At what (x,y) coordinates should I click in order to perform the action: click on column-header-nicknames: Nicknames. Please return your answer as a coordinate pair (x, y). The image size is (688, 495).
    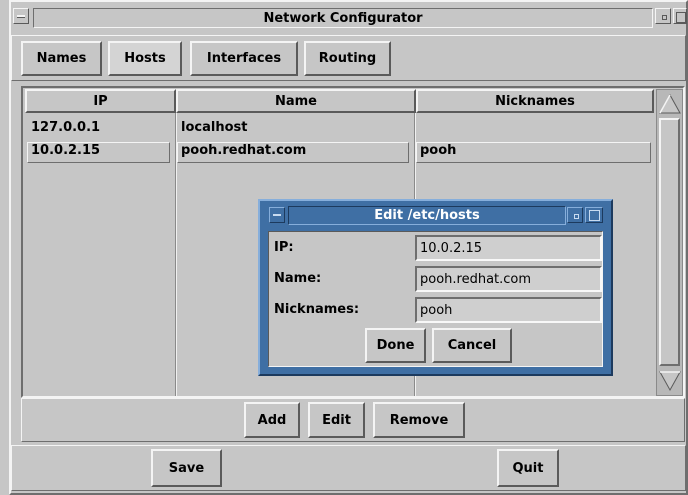
    Looking at the image, I should click on (535, 101).